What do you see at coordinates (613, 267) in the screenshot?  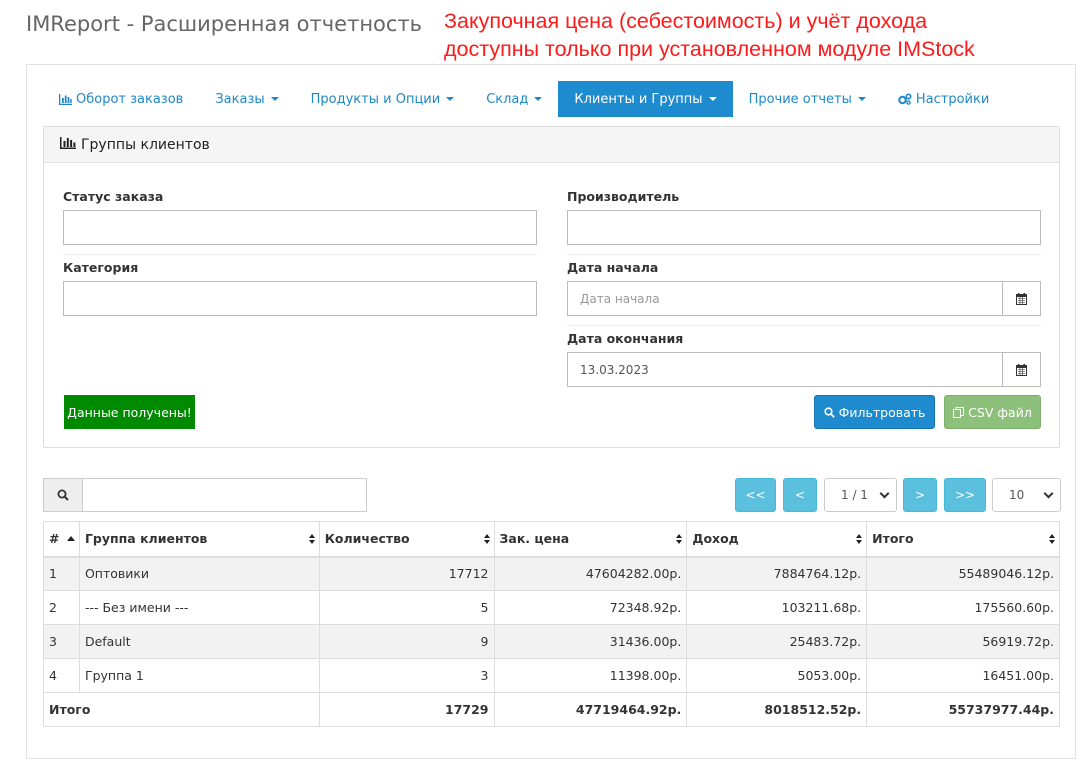 I see `start-date-label: Дата начала` at bounding box center [613, 267].